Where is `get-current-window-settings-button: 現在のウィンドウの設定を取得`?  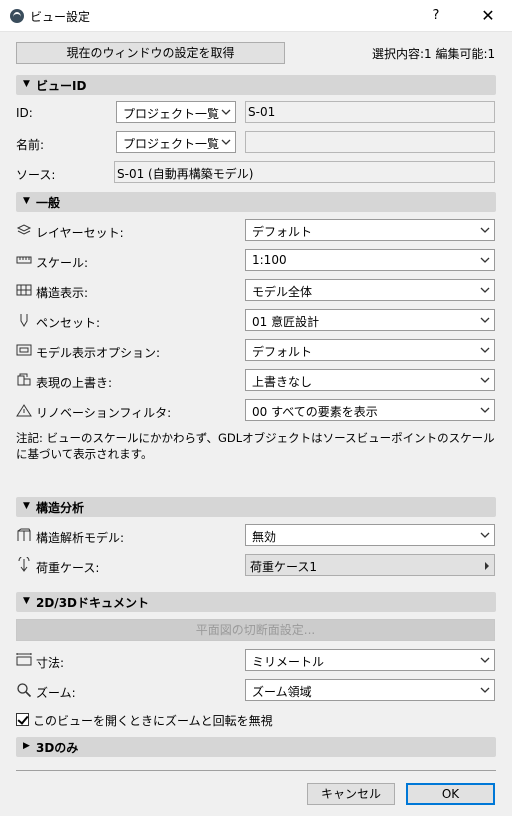 get-current-window-settings-button: 現在のウィンドウの設定を取得 is located at coordinates (150, 53).